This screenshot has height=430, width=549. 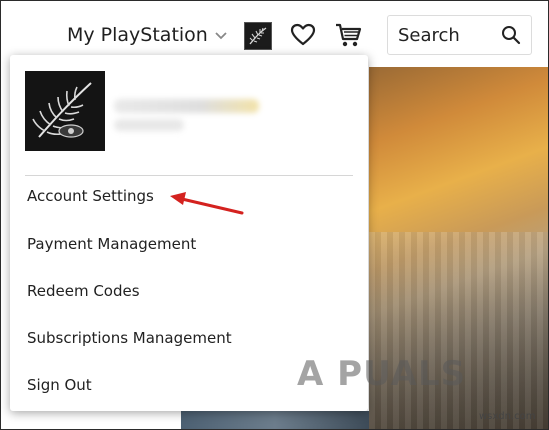 I want to click on annotation-arrow-icon, so click(x=207, y=203).